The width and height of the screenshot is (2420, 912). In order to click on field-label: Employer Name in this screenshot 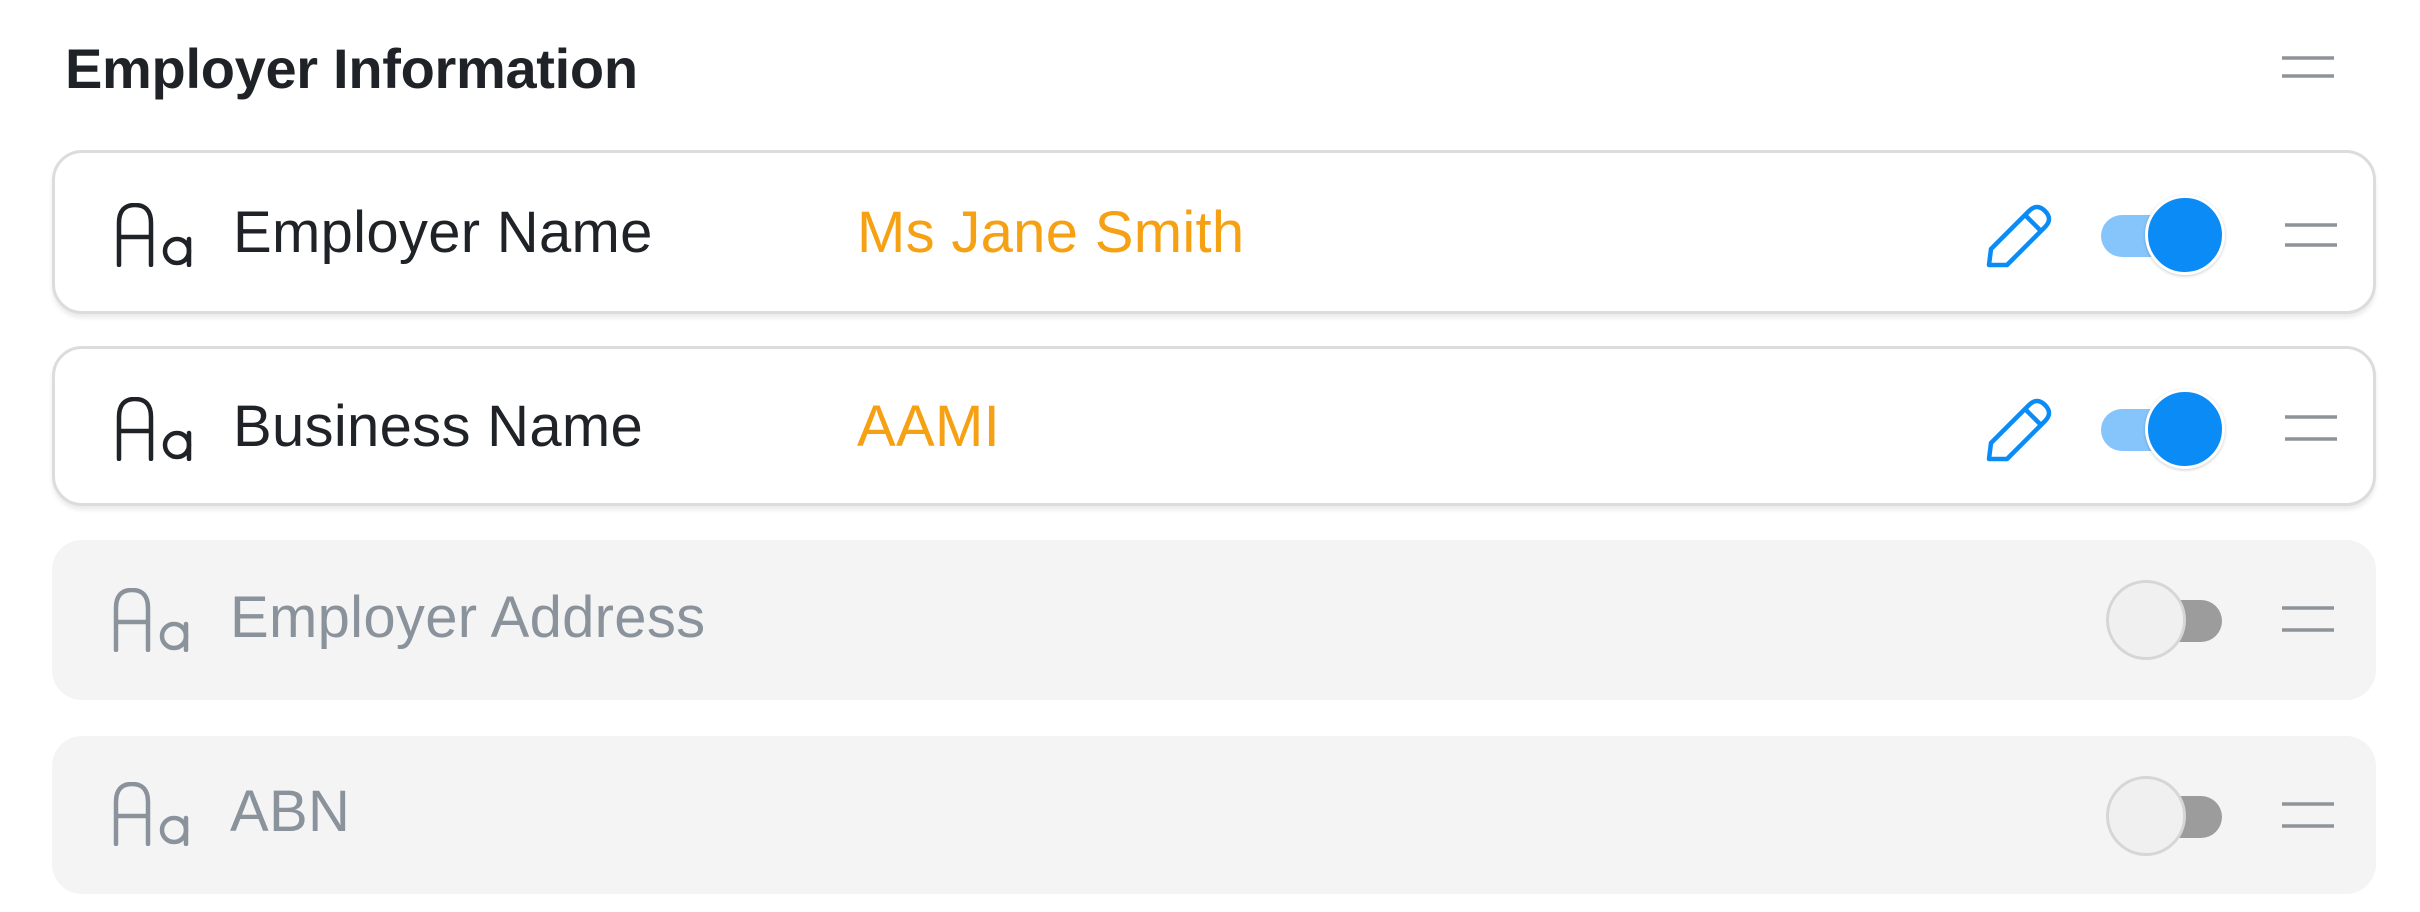, I will do `click(443, 232)`.